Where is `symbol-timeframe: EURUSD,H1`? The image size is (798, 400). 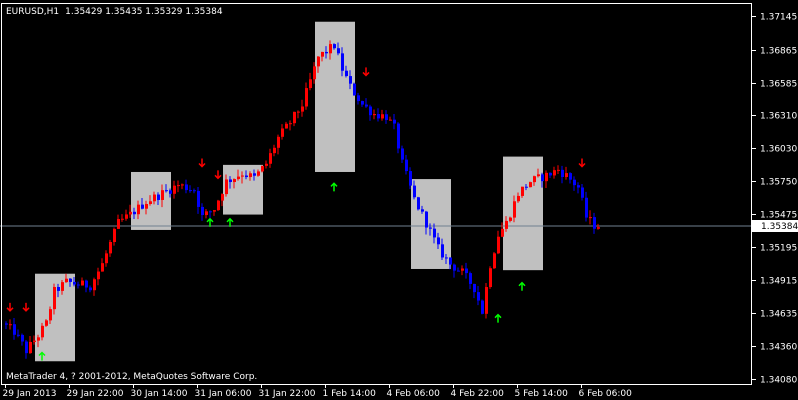
symbol-timeframe: EURUSD,H1 is located at coordinates (32, 12).